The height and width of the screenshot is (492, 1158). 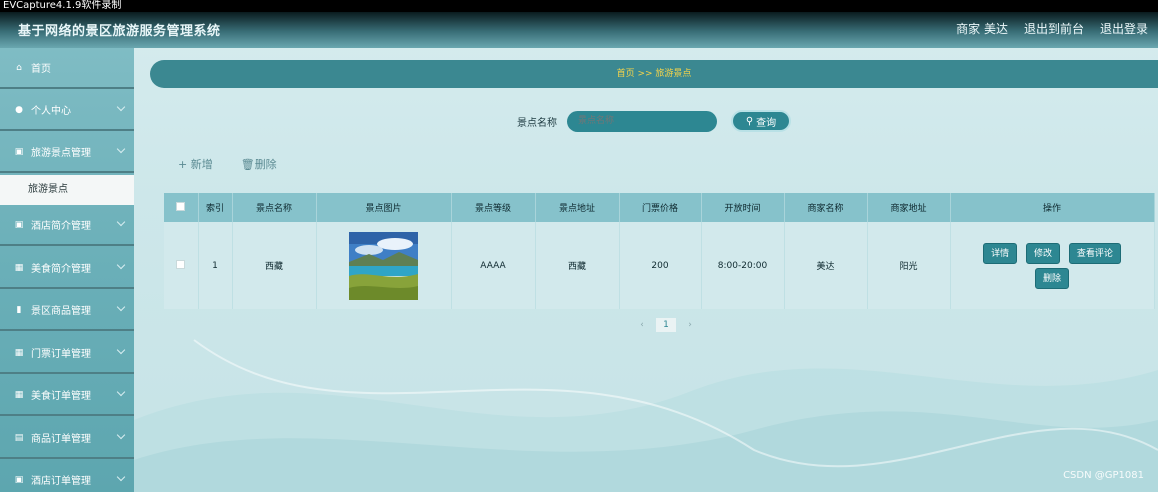 I want to click on cell-image, so click(x=384, y=265).